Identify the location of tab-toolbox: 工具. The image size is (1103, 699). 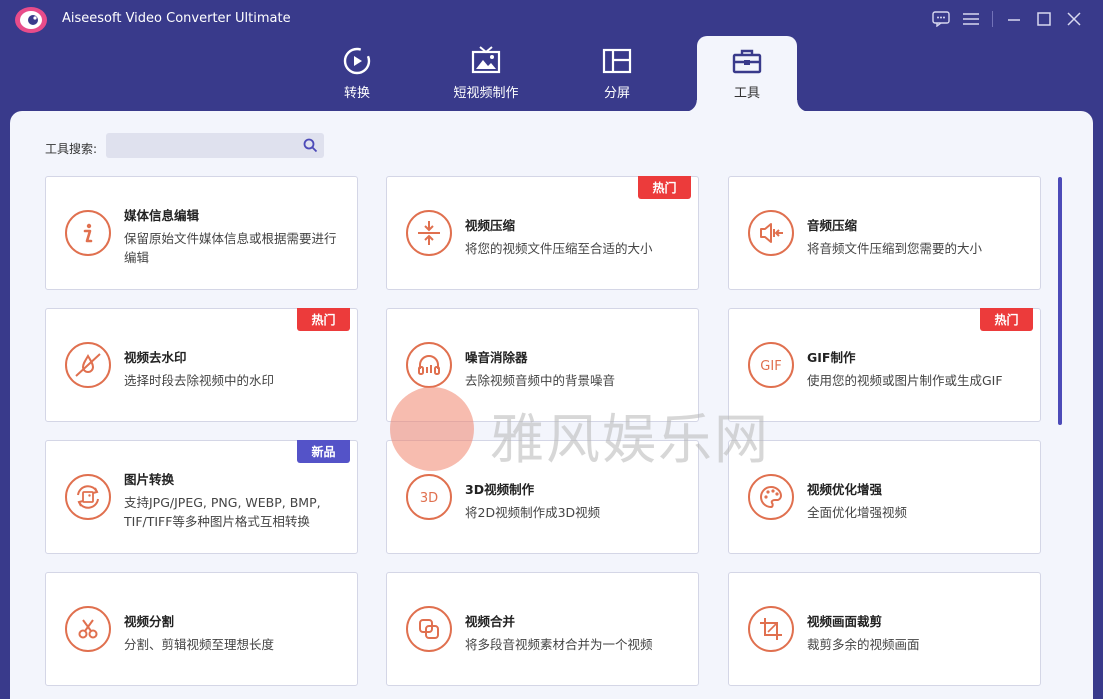
(747, 74).